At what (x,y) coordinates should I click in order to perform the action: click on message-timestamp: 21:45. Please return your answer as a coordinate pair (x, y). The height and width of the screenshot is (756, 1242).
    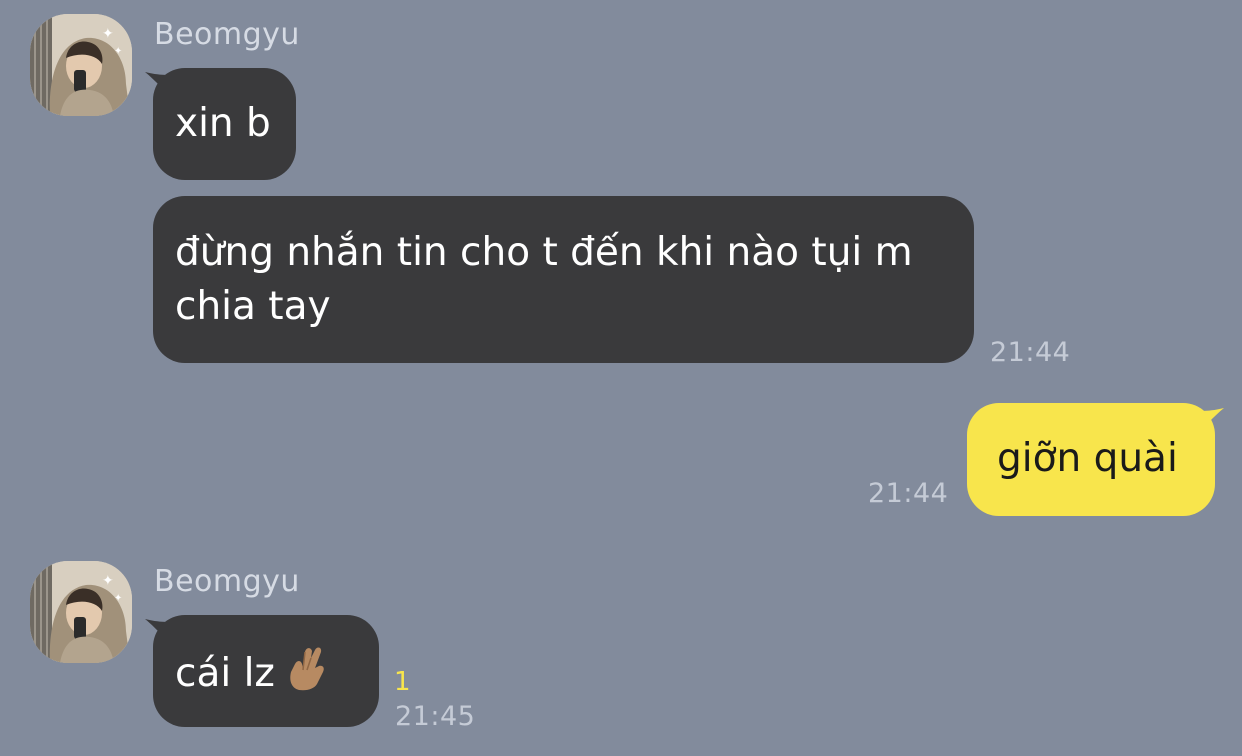
    Looking at the image, I should click on (435, 716).